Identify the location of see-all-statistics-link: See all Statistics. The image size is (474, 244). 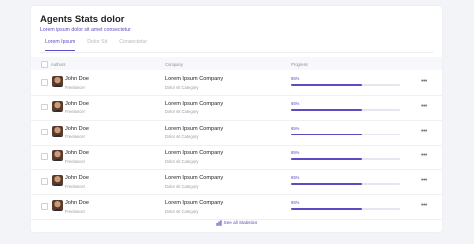
(236, 223).